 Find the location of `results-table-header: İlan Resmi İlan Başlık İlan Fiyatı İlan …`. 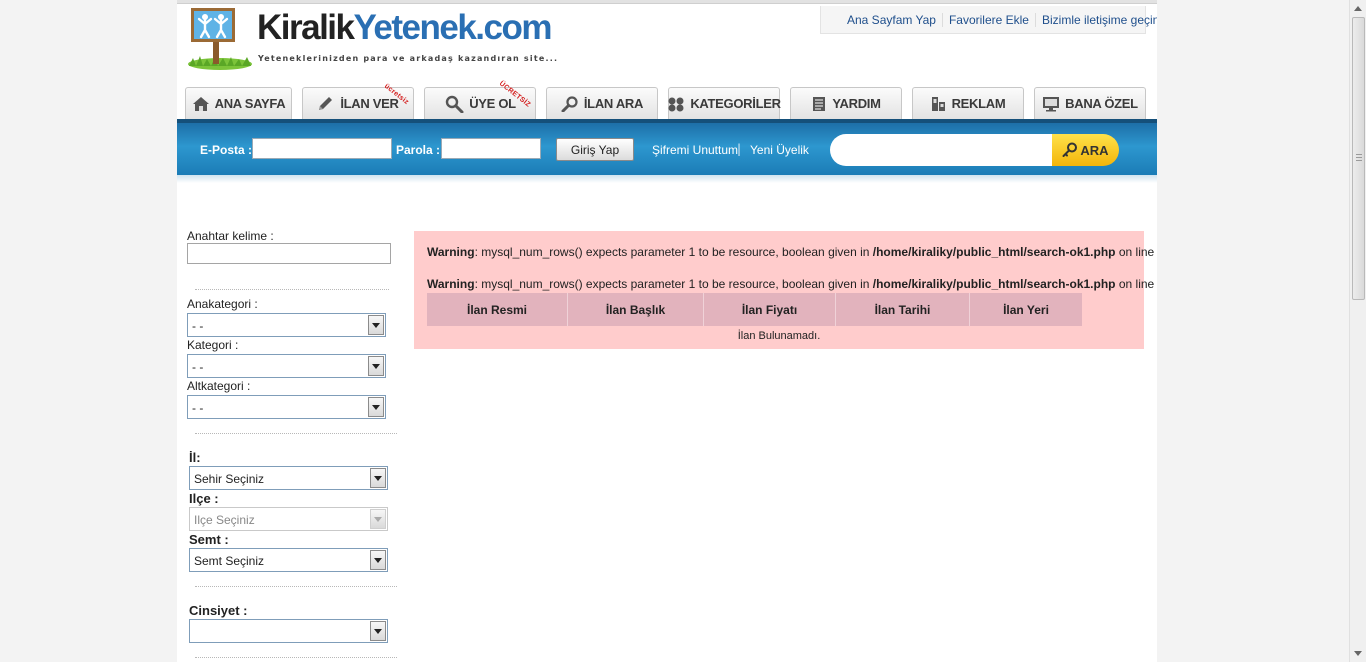

results-table-header: İlan Resmi İlan Başlık İlan Fiyatı İlan … is located at coordinates (754, 309).